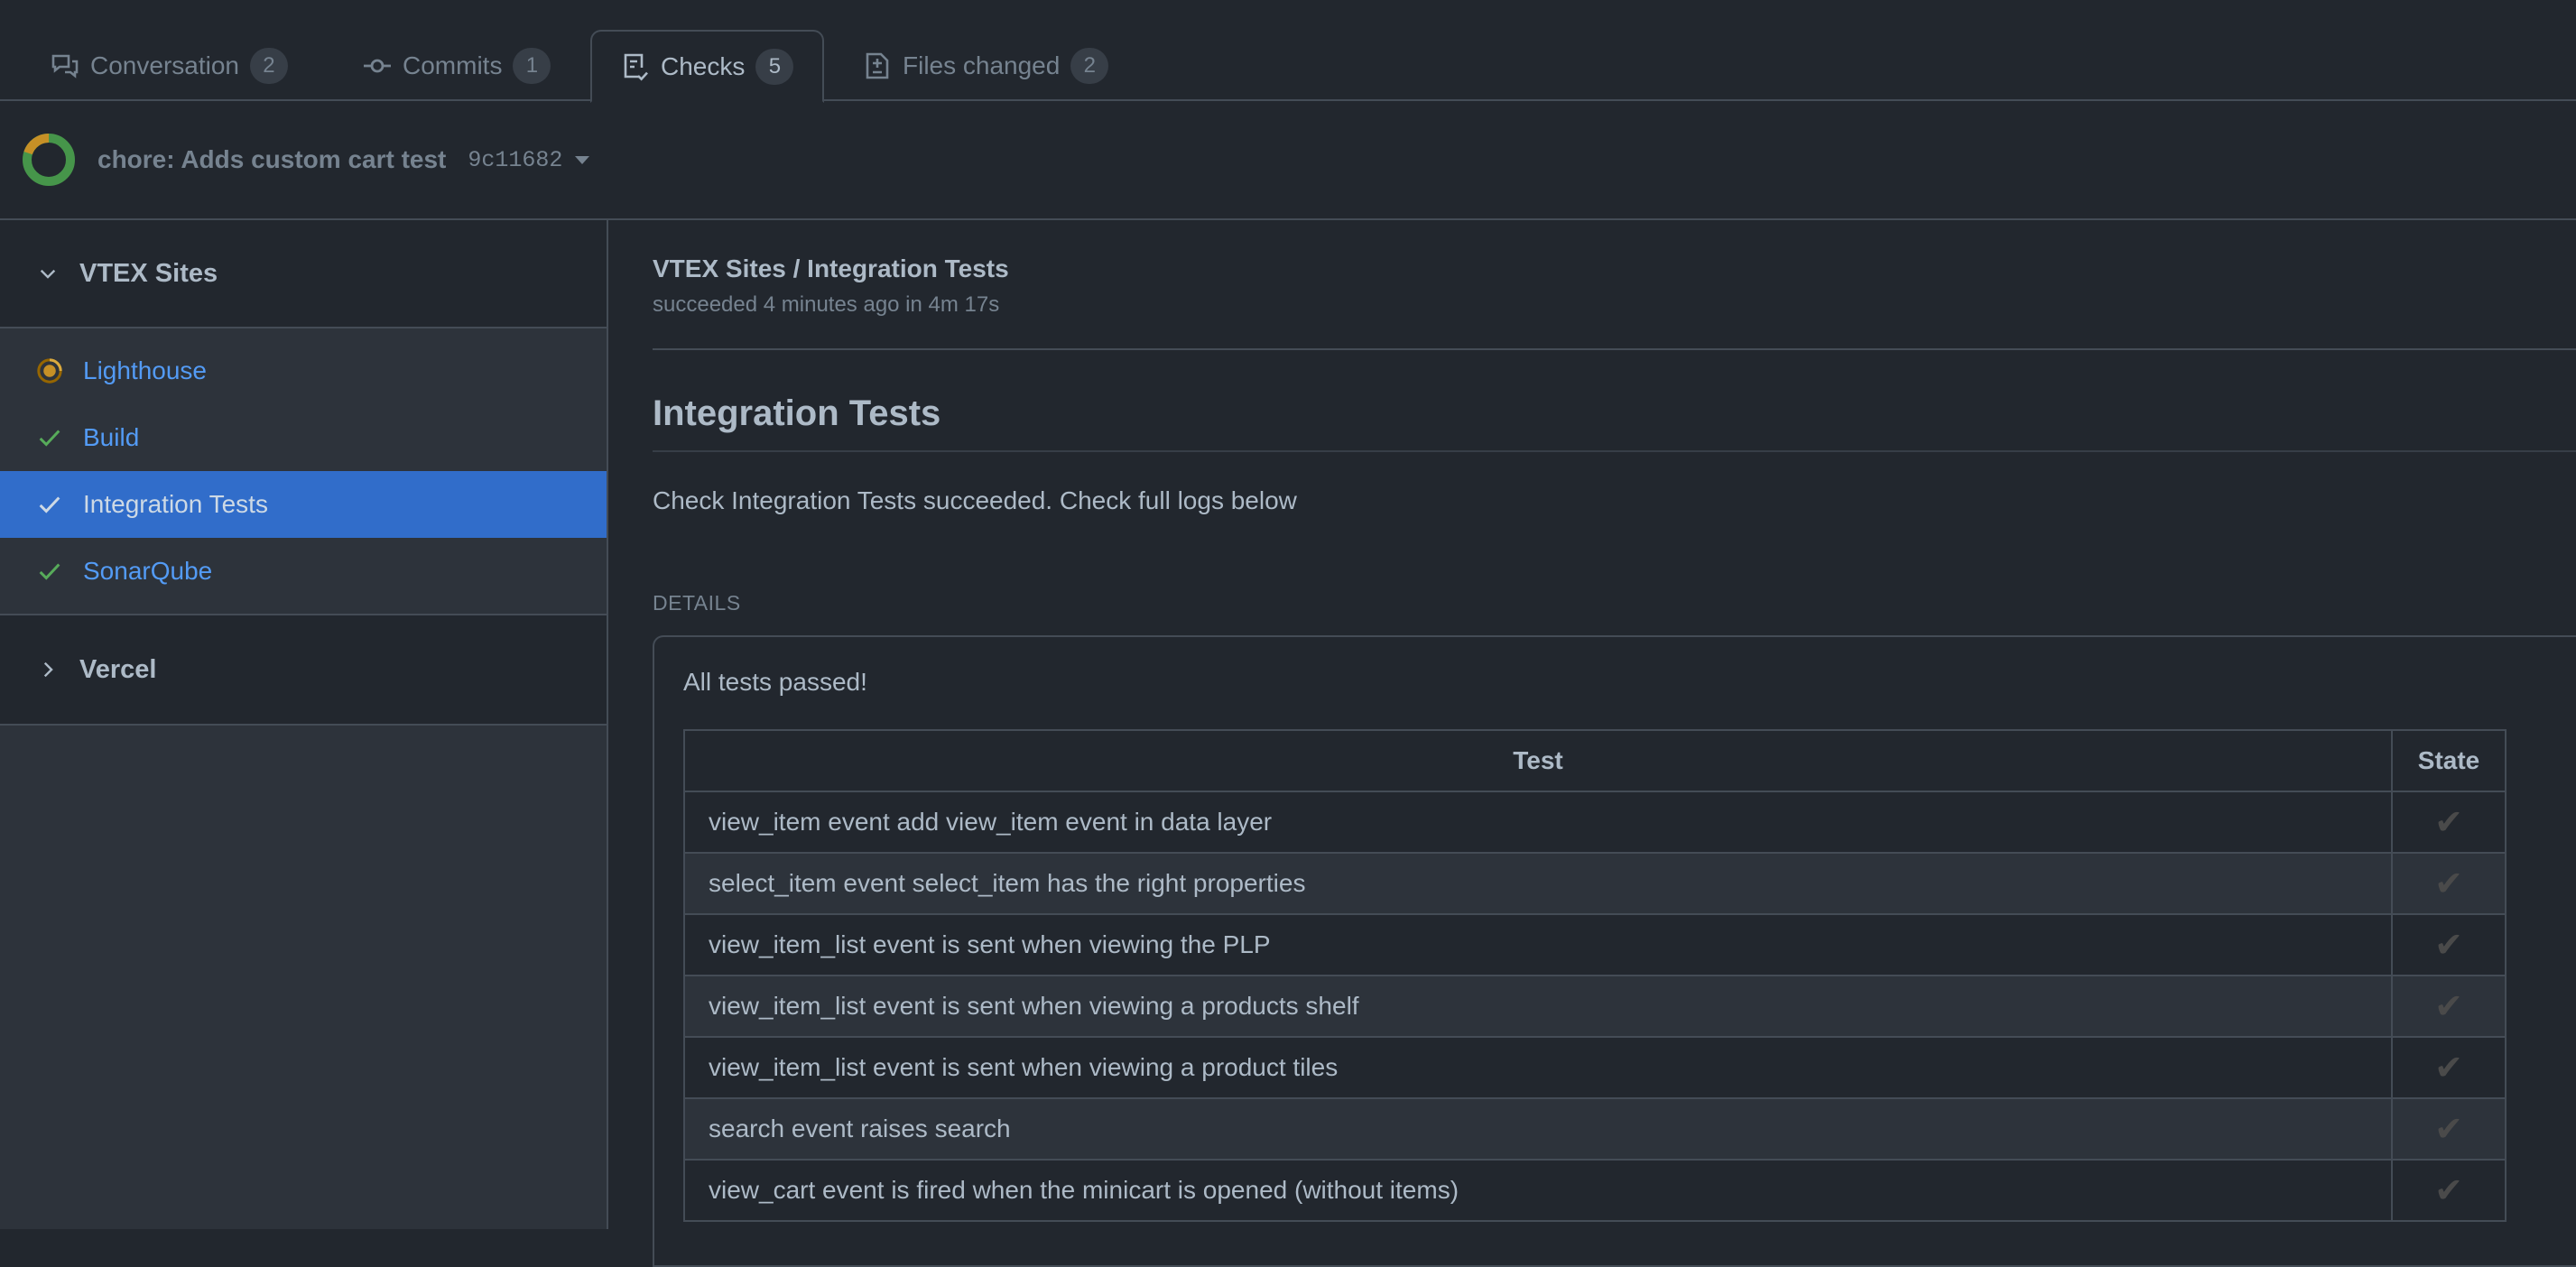 The width and height of the screenshot is (2576, 1267). I want to click on tab-count: 5, so click(774, 66).